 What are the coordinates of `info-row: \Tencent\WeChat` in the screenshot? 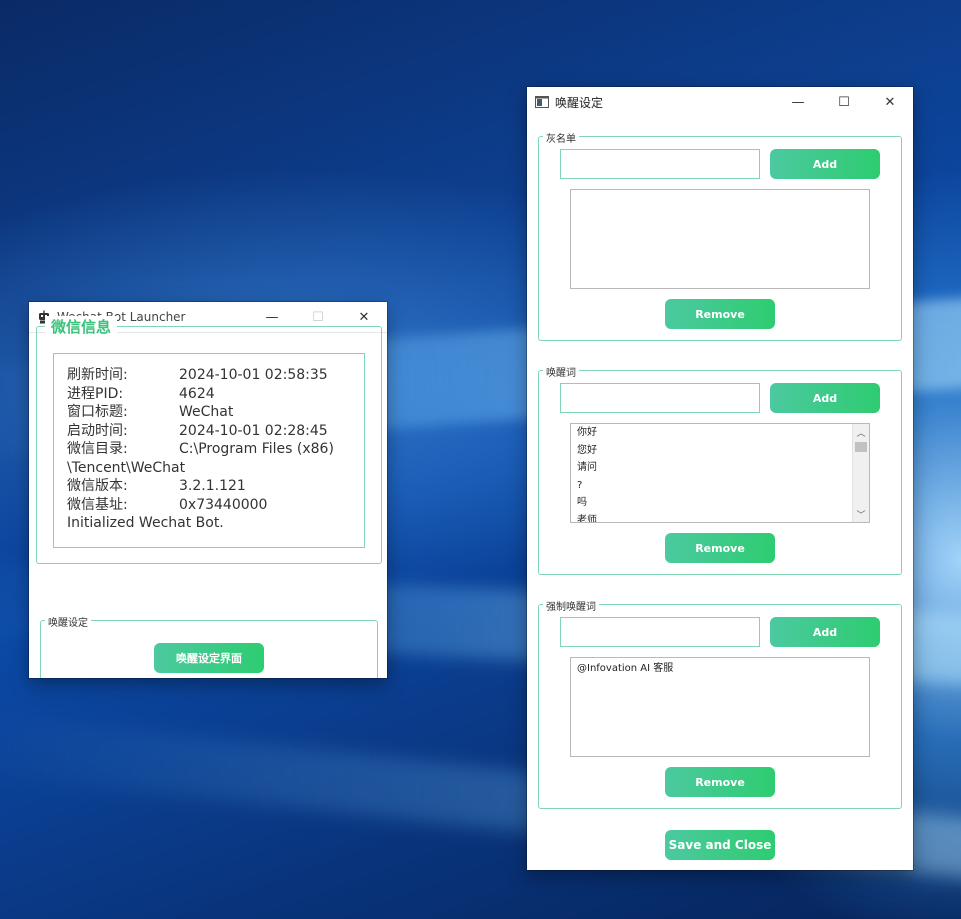 It's located at (200, 468).